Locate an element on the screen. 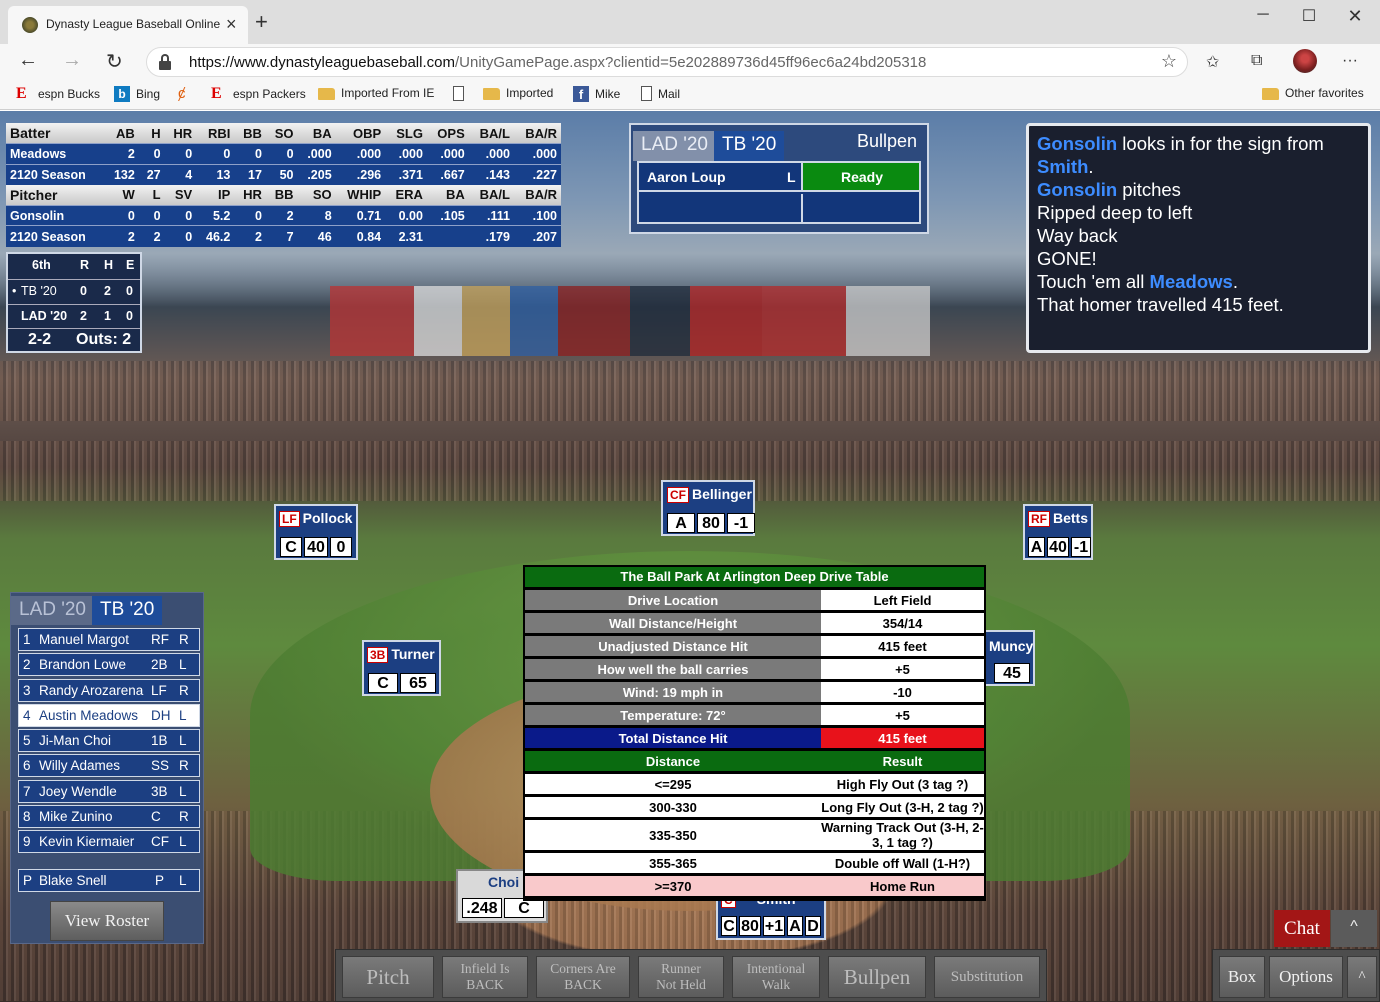  bullpen-tab-lad: LAD '20 is located at coordinates (675, 146).